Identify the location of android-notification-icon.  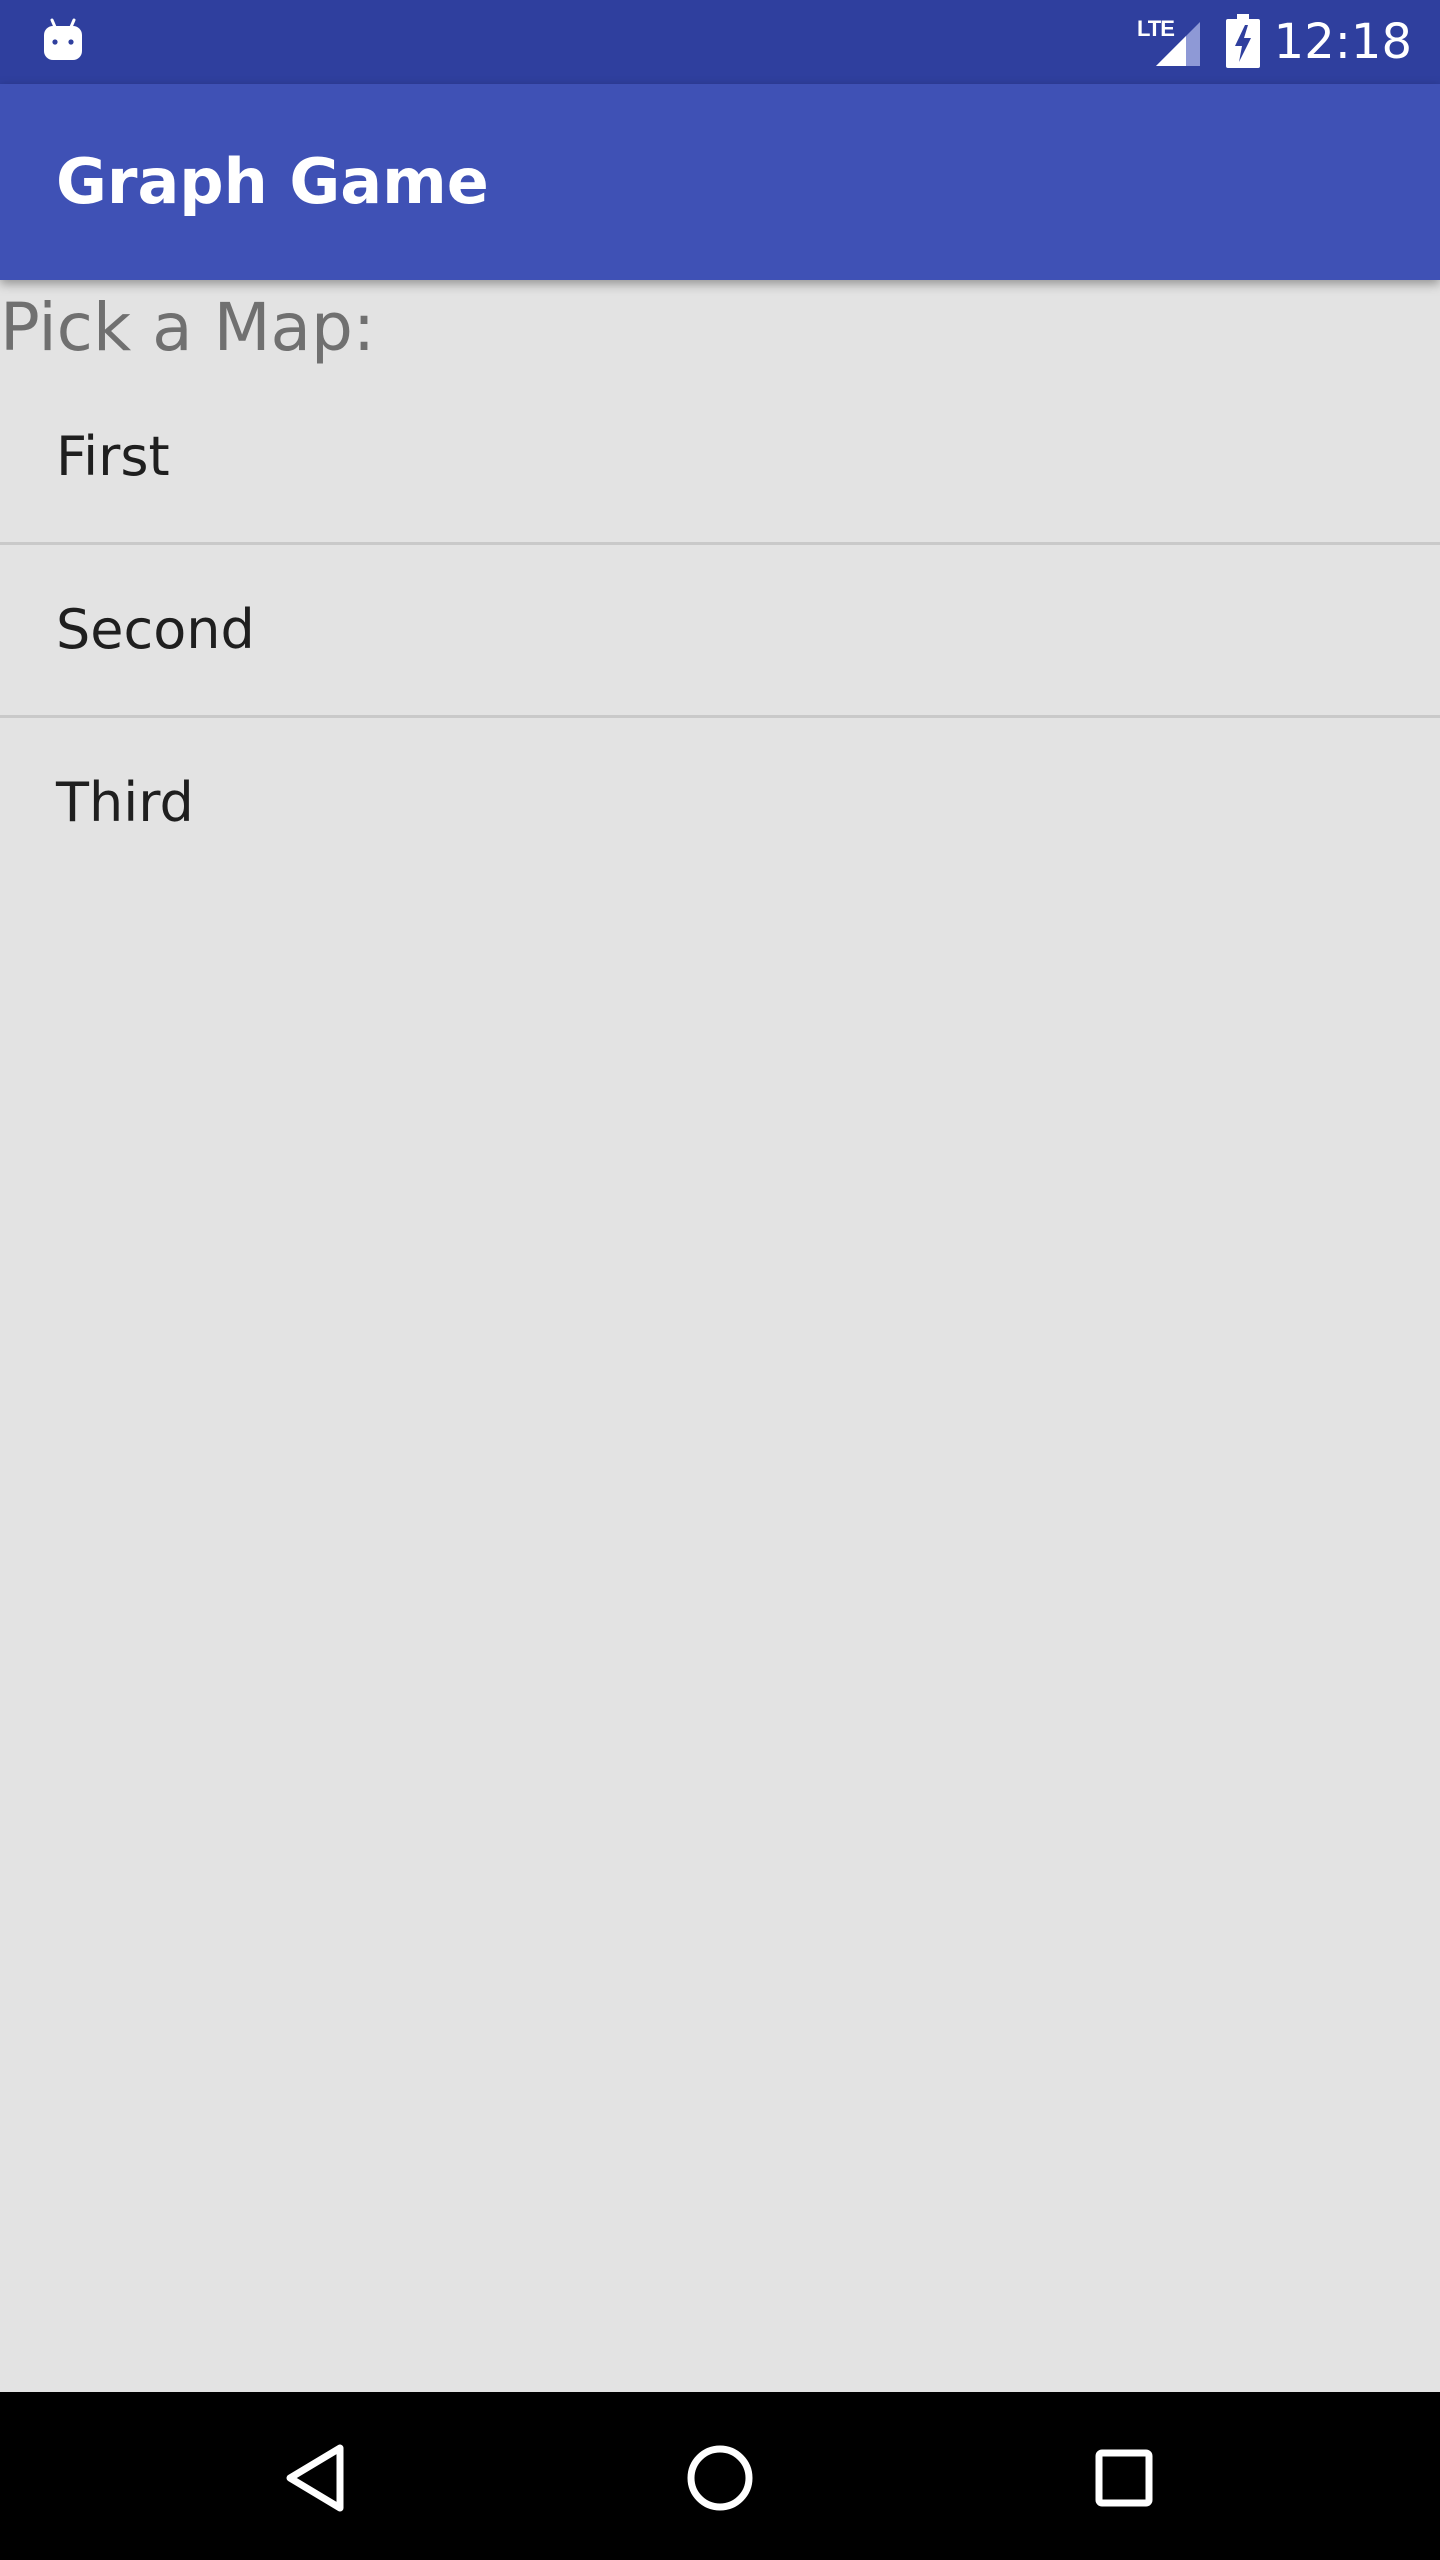
(63, 39).